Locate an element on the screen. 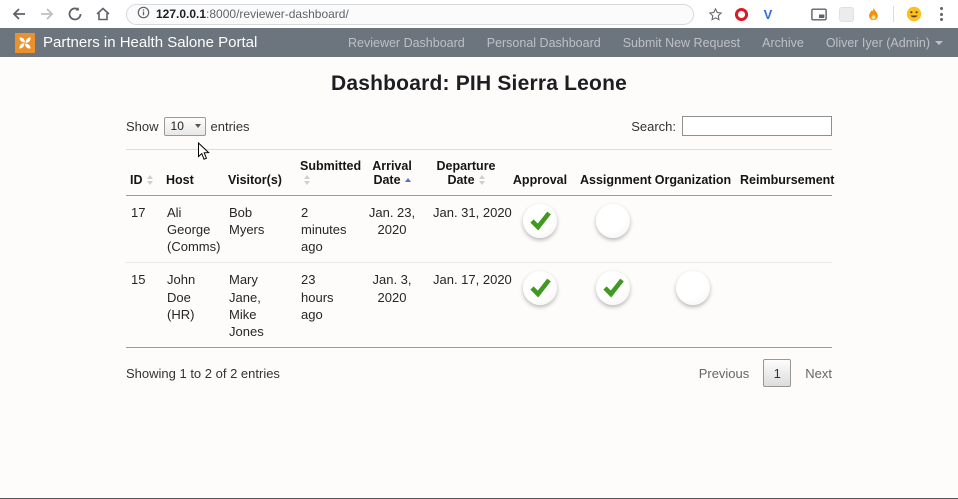  brand: Partners in Health Salone Portal is located at coordinates (136, 42).